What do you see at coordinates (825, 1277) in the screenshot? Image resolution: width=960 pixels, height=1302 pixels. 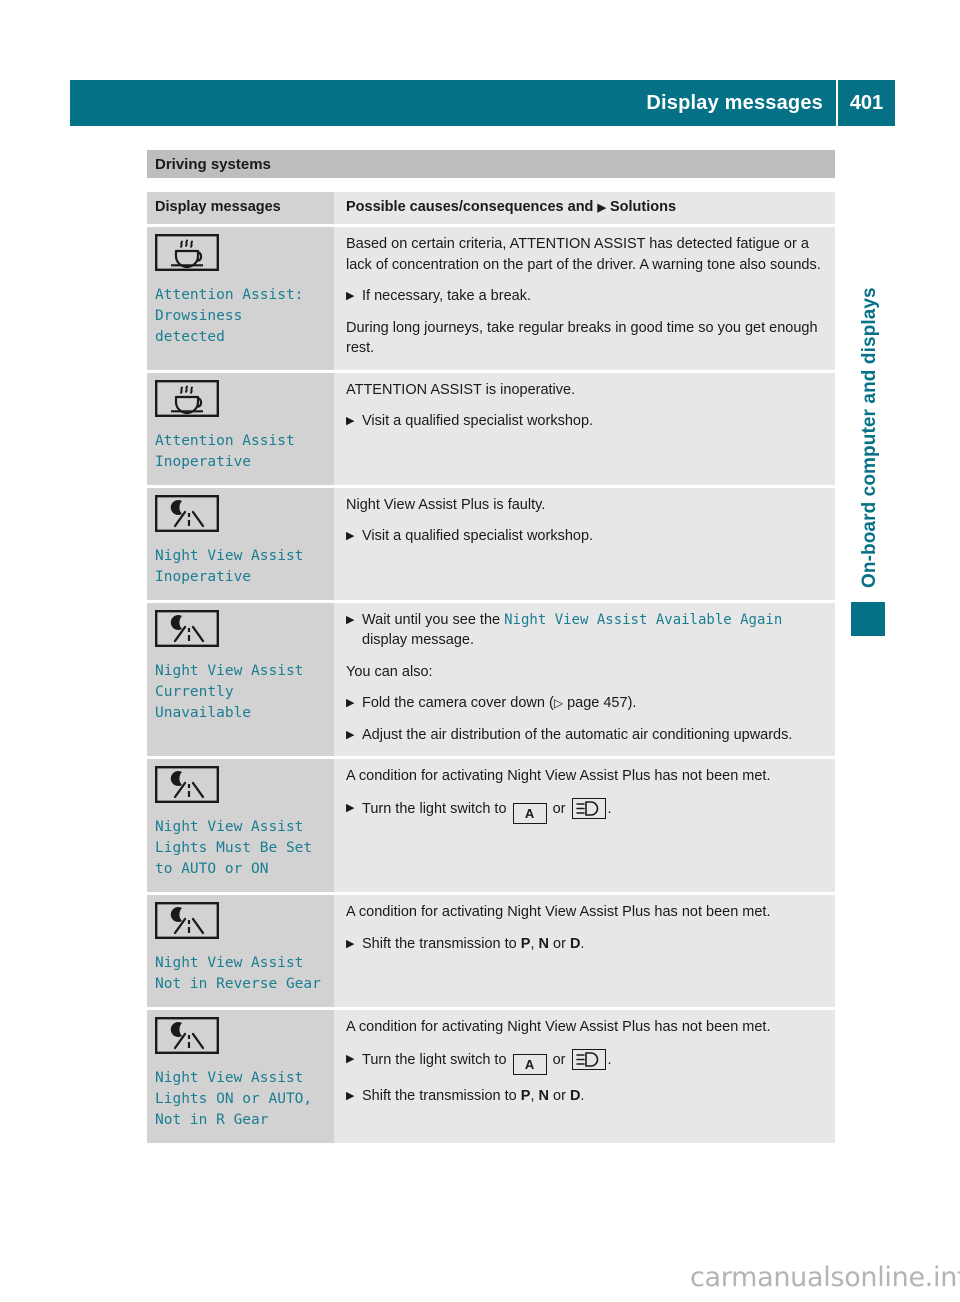 I see `site-watermark: carmanualsonline.info` at bounding box center [825, 1277].